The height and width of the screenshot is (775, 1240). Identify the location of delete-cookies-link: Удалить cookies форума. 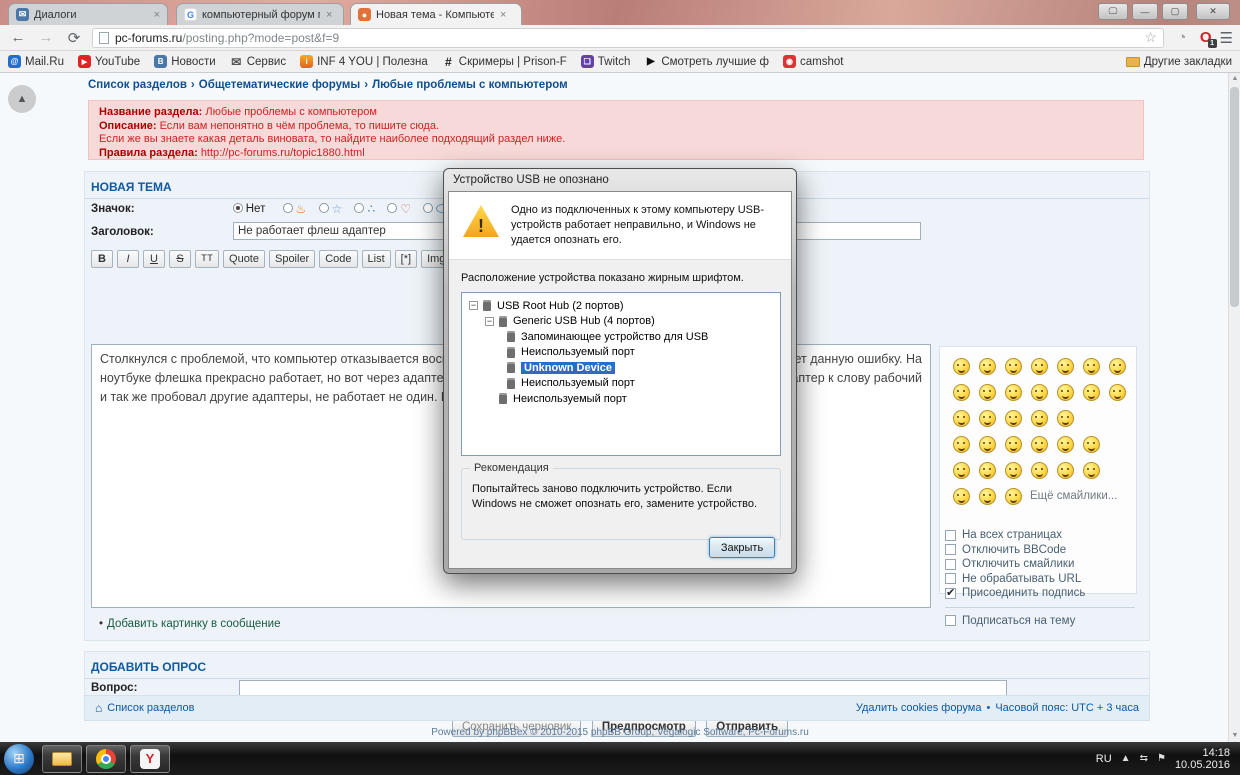
(919, 708).